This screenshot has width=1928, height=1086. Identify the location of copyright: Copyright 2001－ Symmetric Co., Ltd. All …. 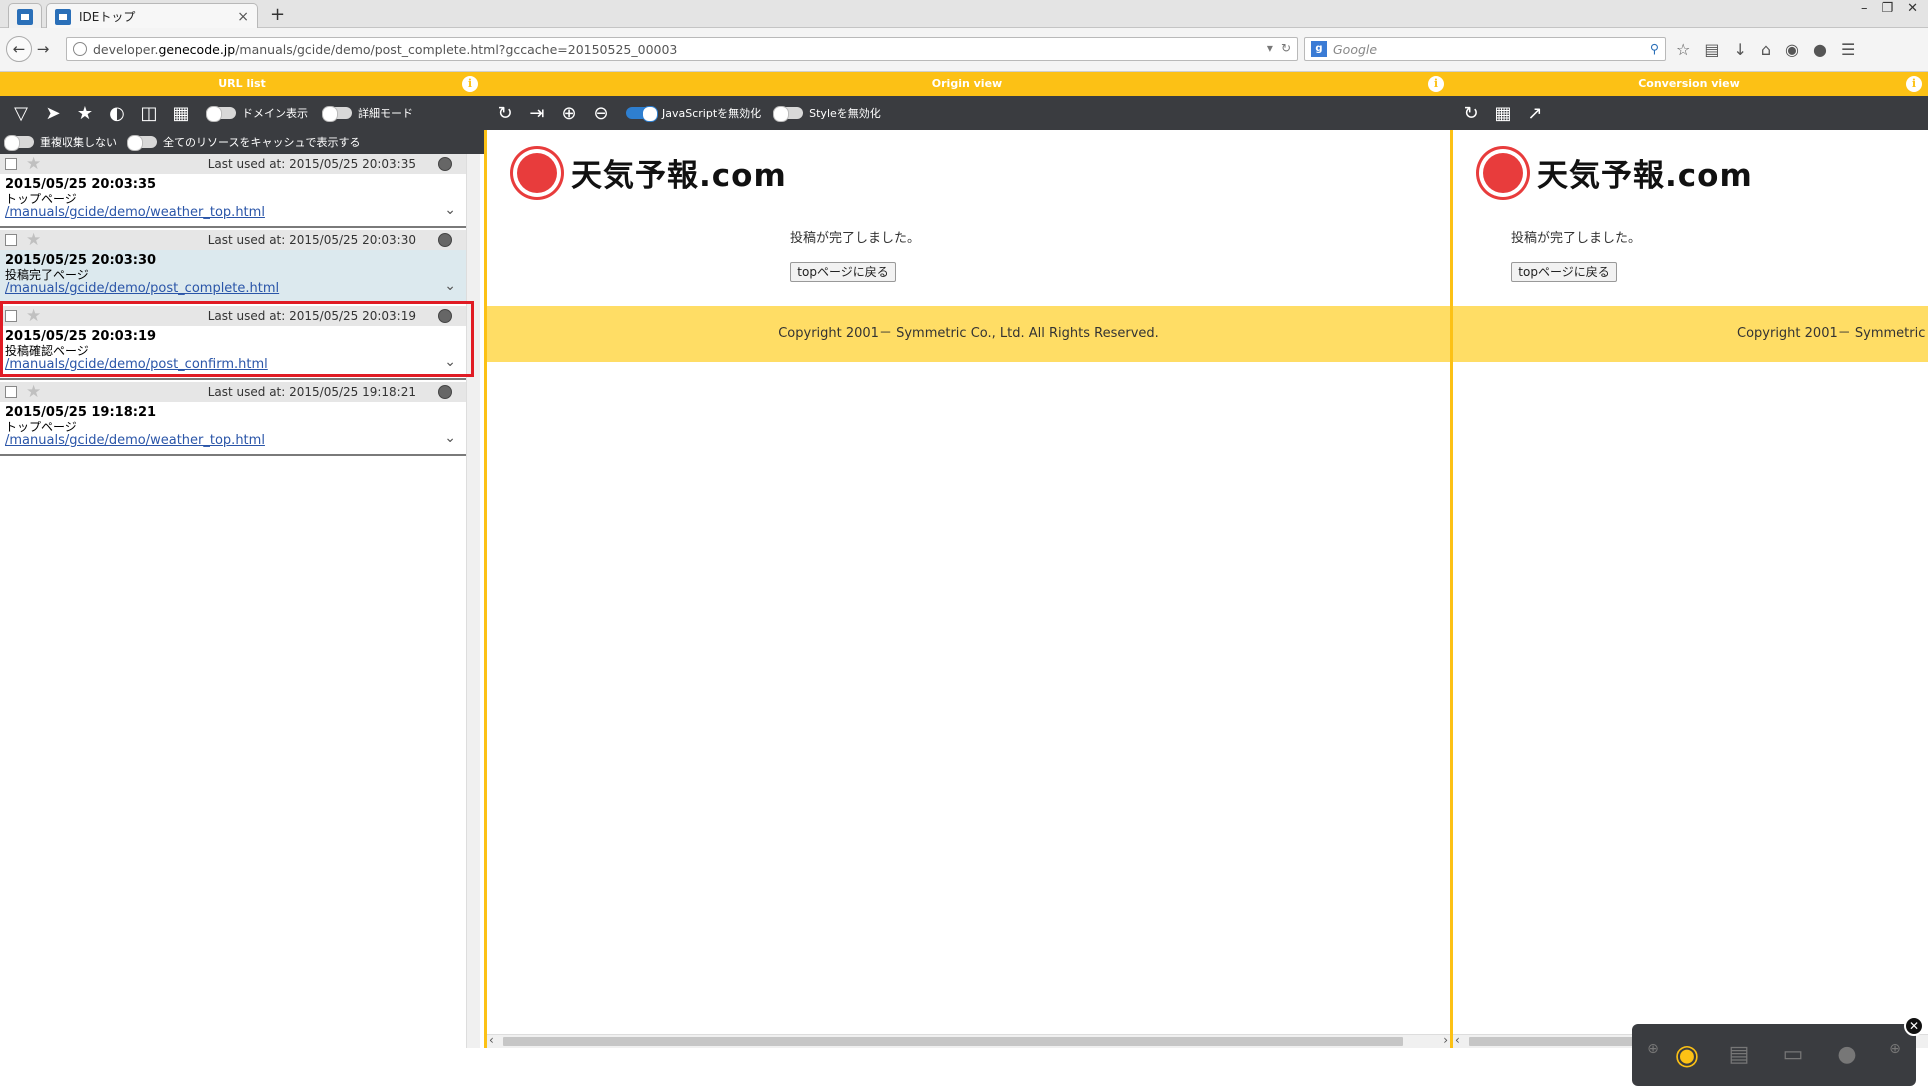
(968, 333).